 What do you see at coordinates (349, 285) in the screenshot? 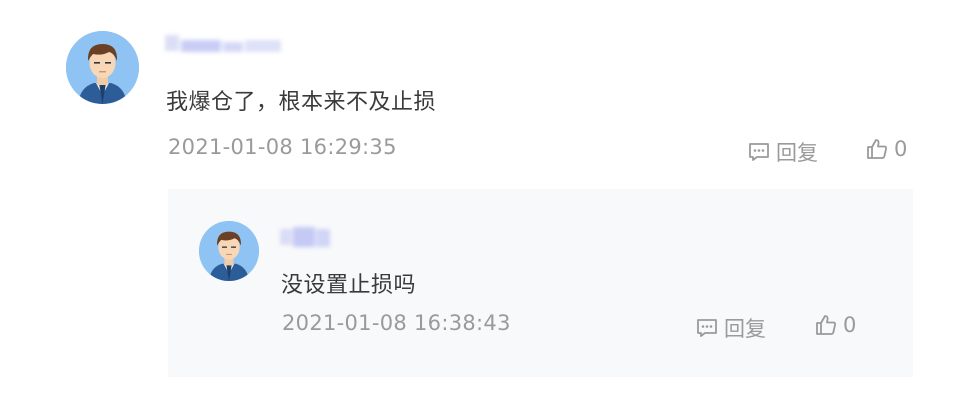
I see `reply-text: 没设置止损吗` at bounding box center [349, 285].